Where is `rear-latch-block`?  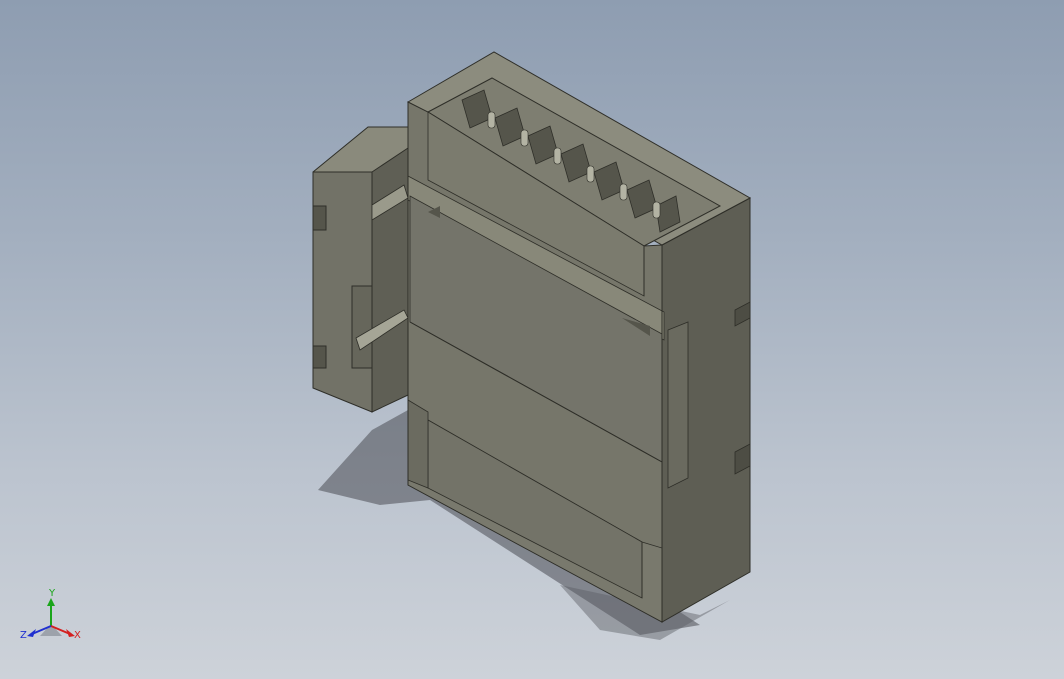 rear-latch-block is located at coordinates (360, 269).